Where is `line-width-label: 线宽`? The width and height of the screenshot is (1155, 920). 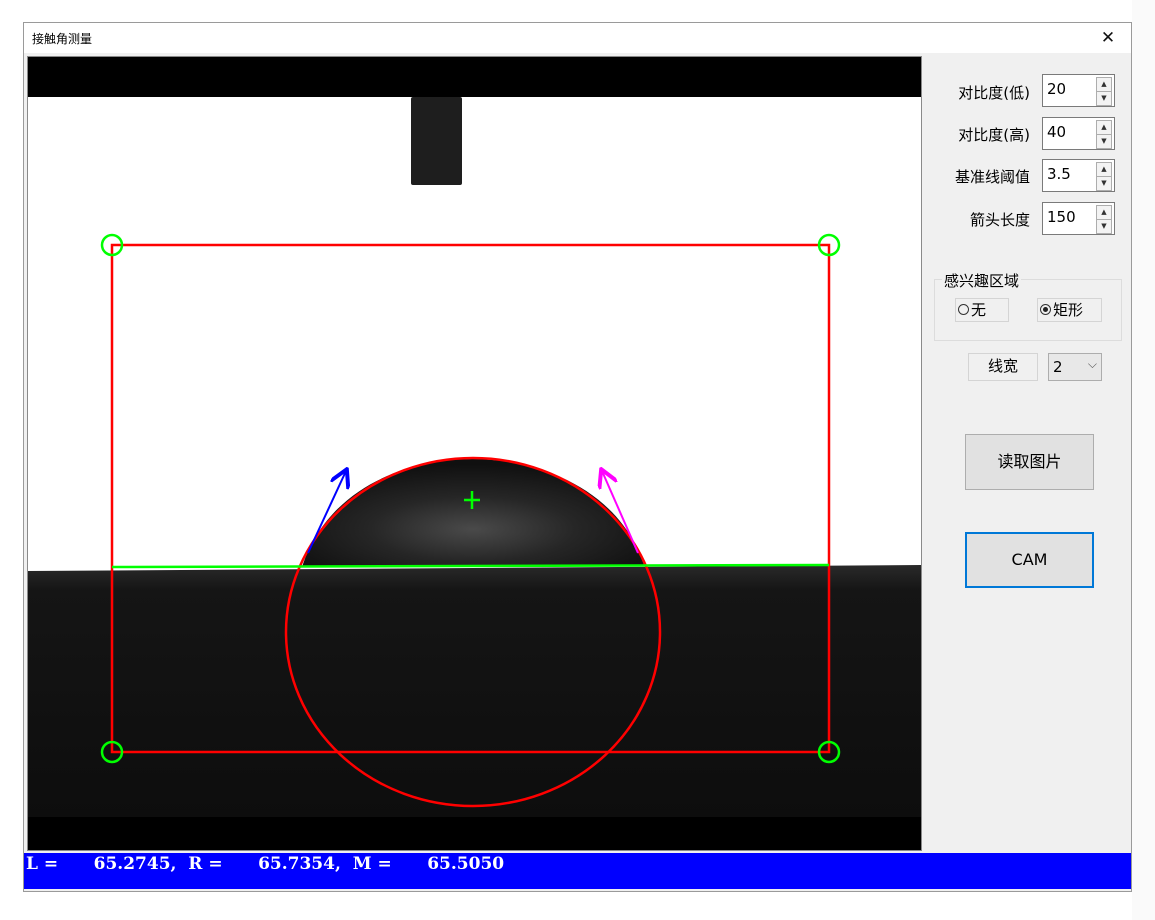 line-width-label: 线宽 is located at coordinates (1003, 367).